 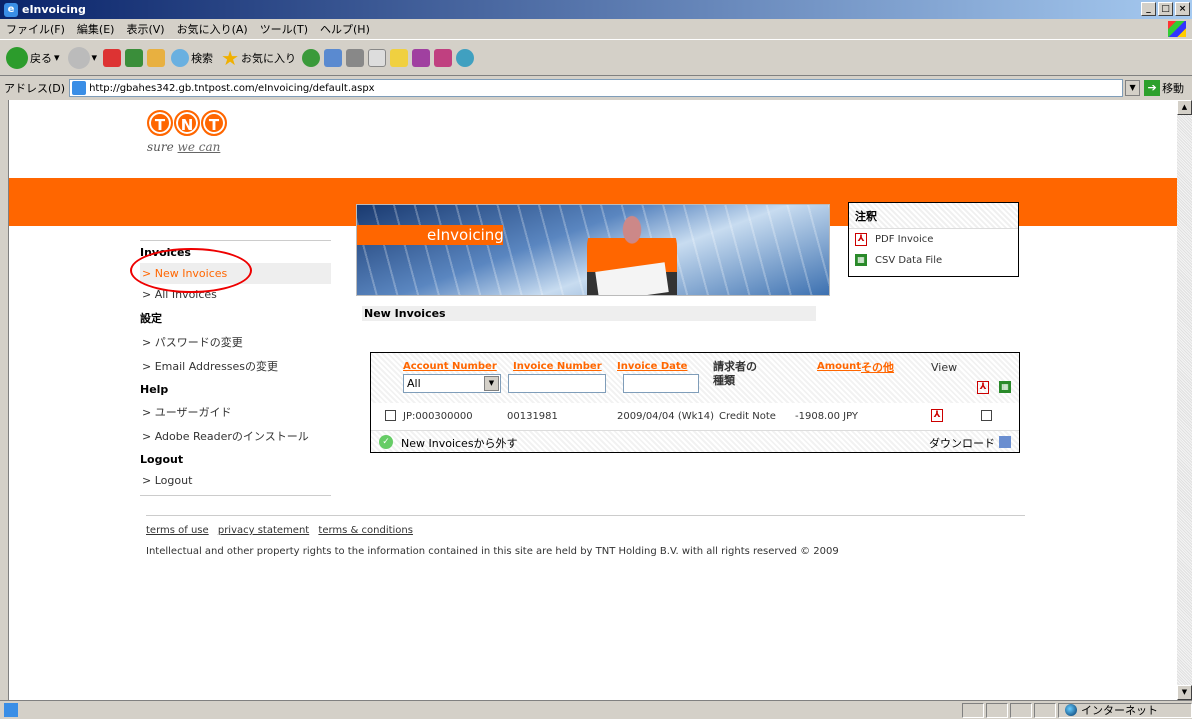 I want to click on row-type: Credit Note, so click(x=747, y=416).